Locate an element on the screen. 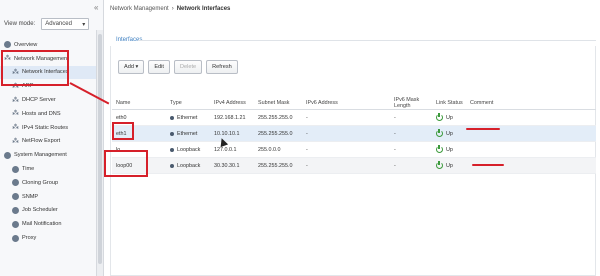 This screenshot has height=276, width=600. system-icon is located at coordinates (7, 155).